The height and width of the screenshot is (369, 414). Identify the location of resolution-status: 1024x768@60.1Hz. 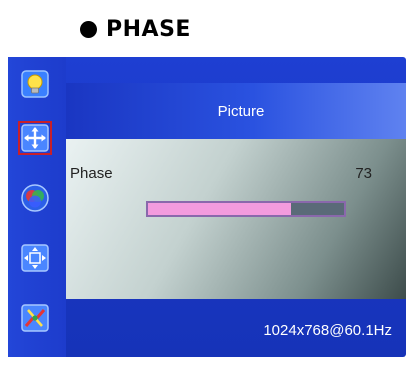
(327, 330).